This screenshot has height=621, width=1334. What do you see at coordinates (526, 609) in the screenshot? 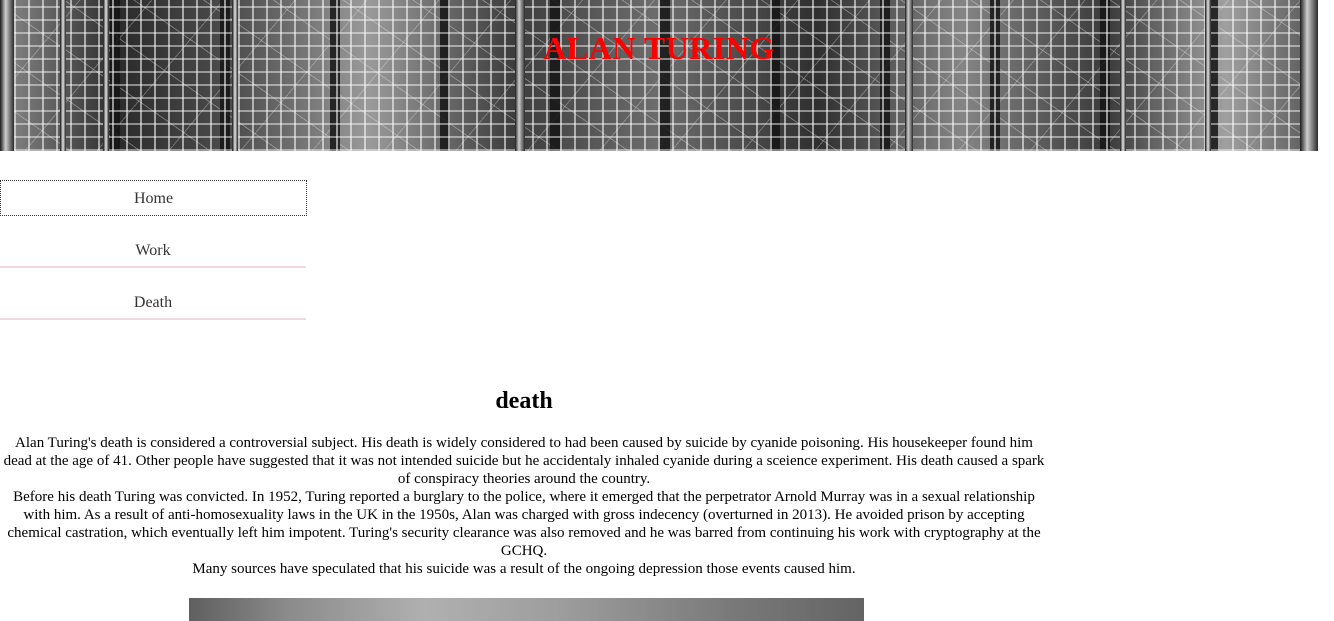
I see `turing-photo` at bounding box center [526, 609].